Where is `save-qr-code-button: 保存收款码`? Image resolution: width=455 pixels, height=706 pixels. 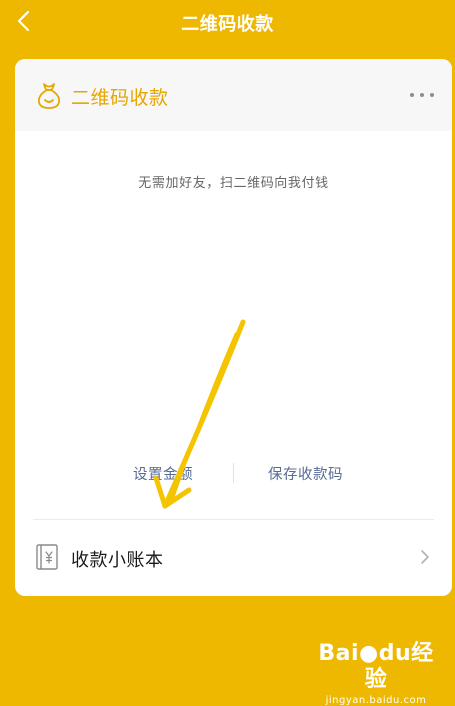 save-qr-code-button: 保存收款码 is located at coordinates (305, 473).